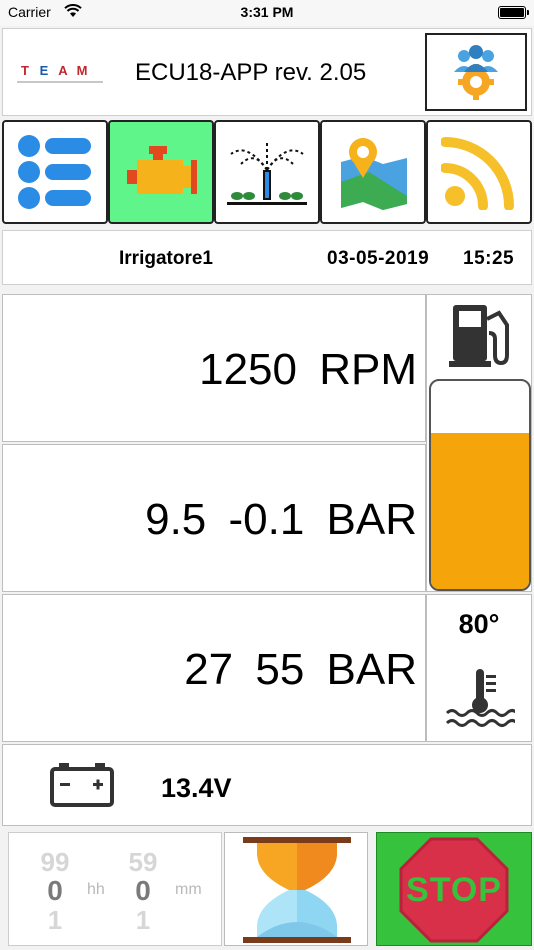  Describe the element at coordinates (55, 862) in the screenshot. I see `hours-above: 99` at that location.